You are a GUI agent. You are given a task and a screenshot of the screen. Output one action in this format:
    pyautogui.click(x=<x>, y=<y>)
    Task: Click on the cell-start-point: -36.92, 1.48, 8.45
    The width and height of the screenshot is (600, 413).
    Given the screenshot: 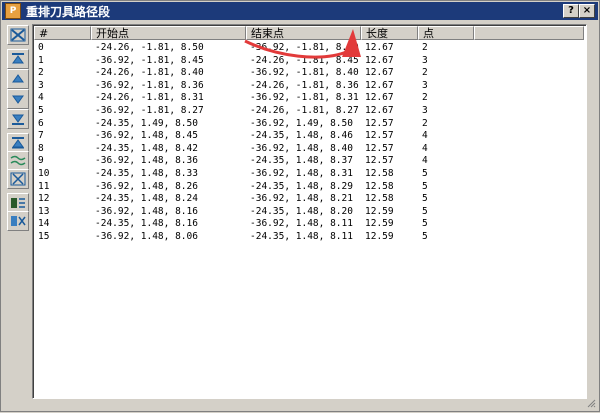 What is the action you would take?
    pyautogui.click(x=146, y=136)
    